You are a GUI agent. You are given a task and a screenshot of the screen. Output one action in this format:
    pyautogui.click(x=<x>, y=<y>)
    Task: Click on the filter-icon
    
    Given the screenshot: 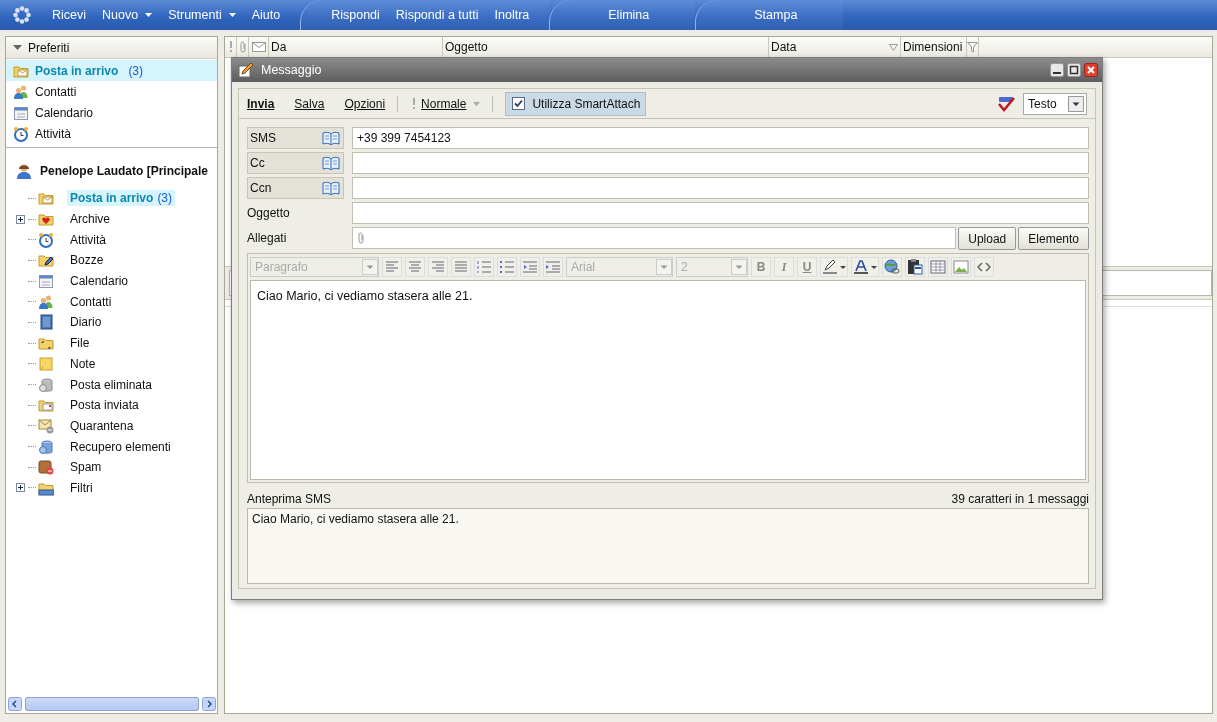 What is the action you would take?
    pyautogui.click(x=972, y=47)
    